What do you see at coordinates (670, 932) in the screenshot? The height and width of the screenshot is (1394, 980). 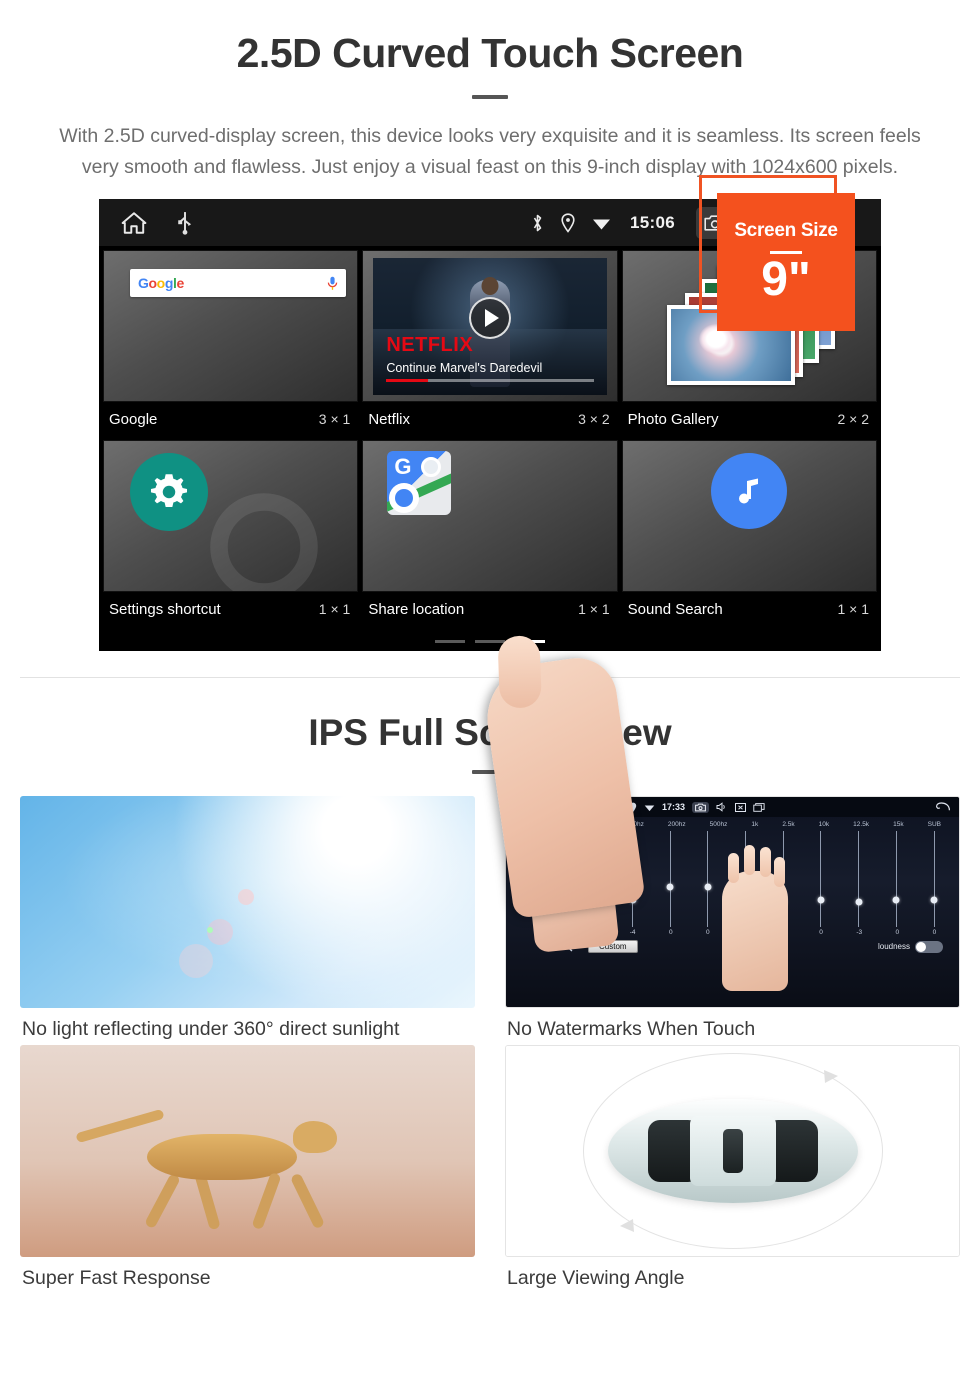 I see `eq-value-200hz: 0` at bounding box center [670, 932].